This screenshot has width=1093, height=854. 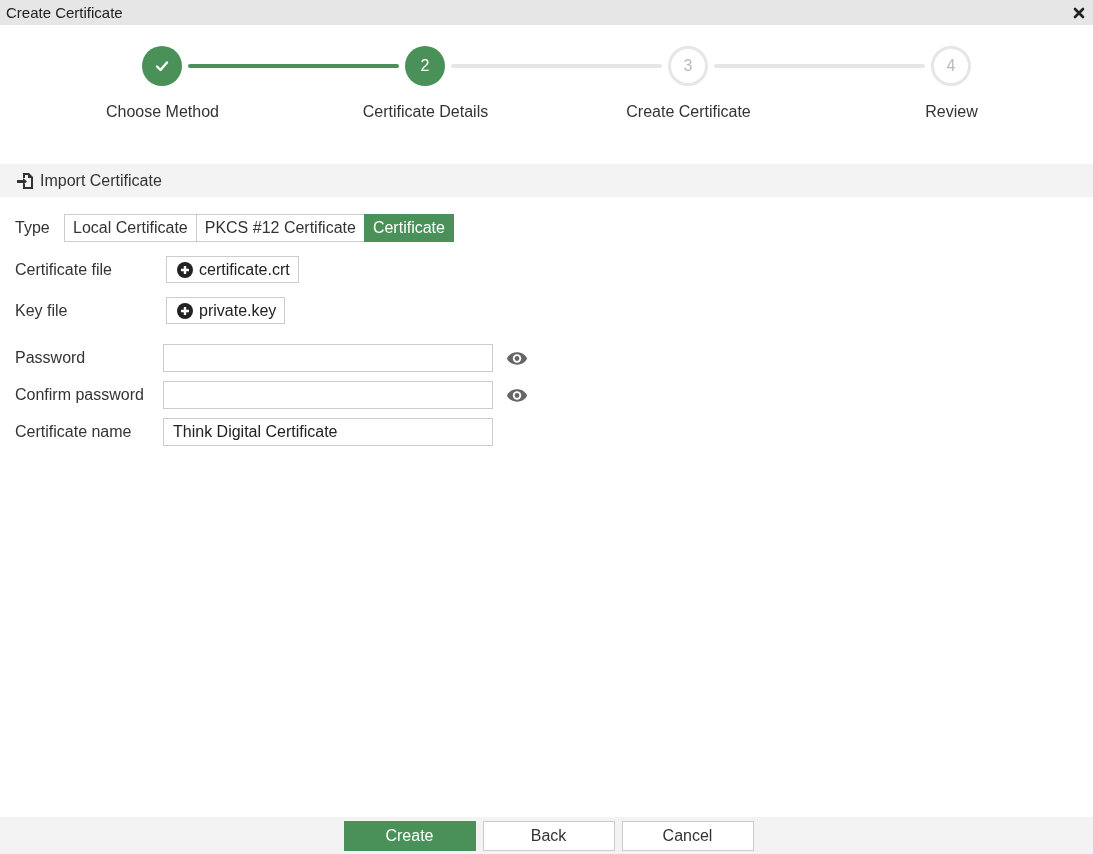 What do you see at coordinates (687, 835) in the screenshot?
I see `footer-button: Cancel` at bounding box center [687, 835].